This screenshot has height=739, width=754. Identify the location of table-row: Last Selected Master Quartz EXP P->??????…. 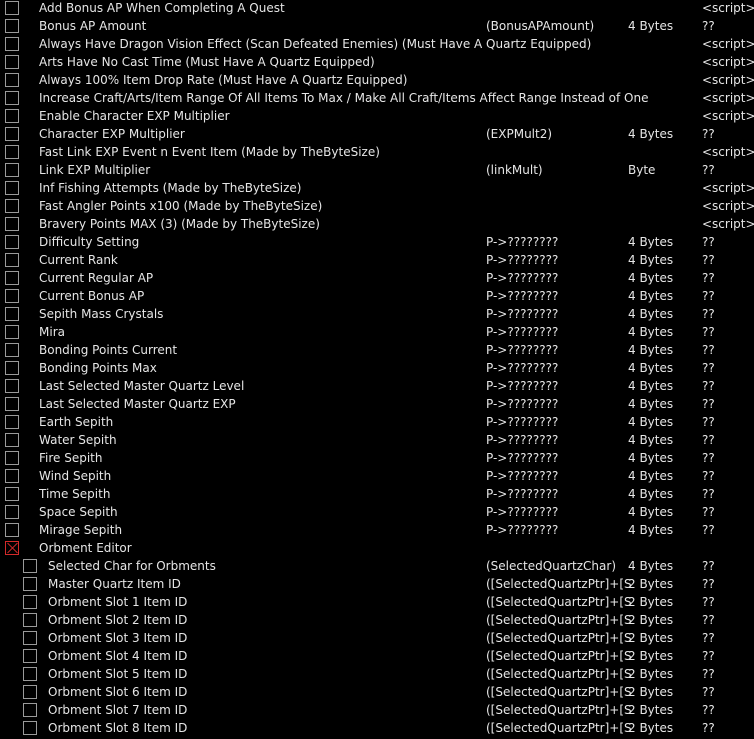
(377, 405).